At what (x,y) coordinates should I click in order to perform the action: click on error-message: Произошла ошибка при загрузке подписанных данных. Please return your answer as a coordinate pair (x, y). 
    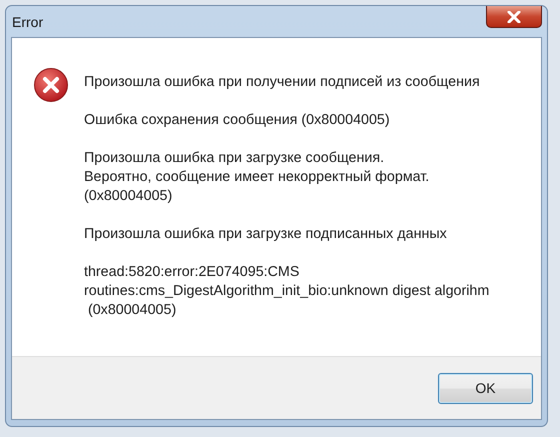
    Looking at the image, I should click on (266, 234).